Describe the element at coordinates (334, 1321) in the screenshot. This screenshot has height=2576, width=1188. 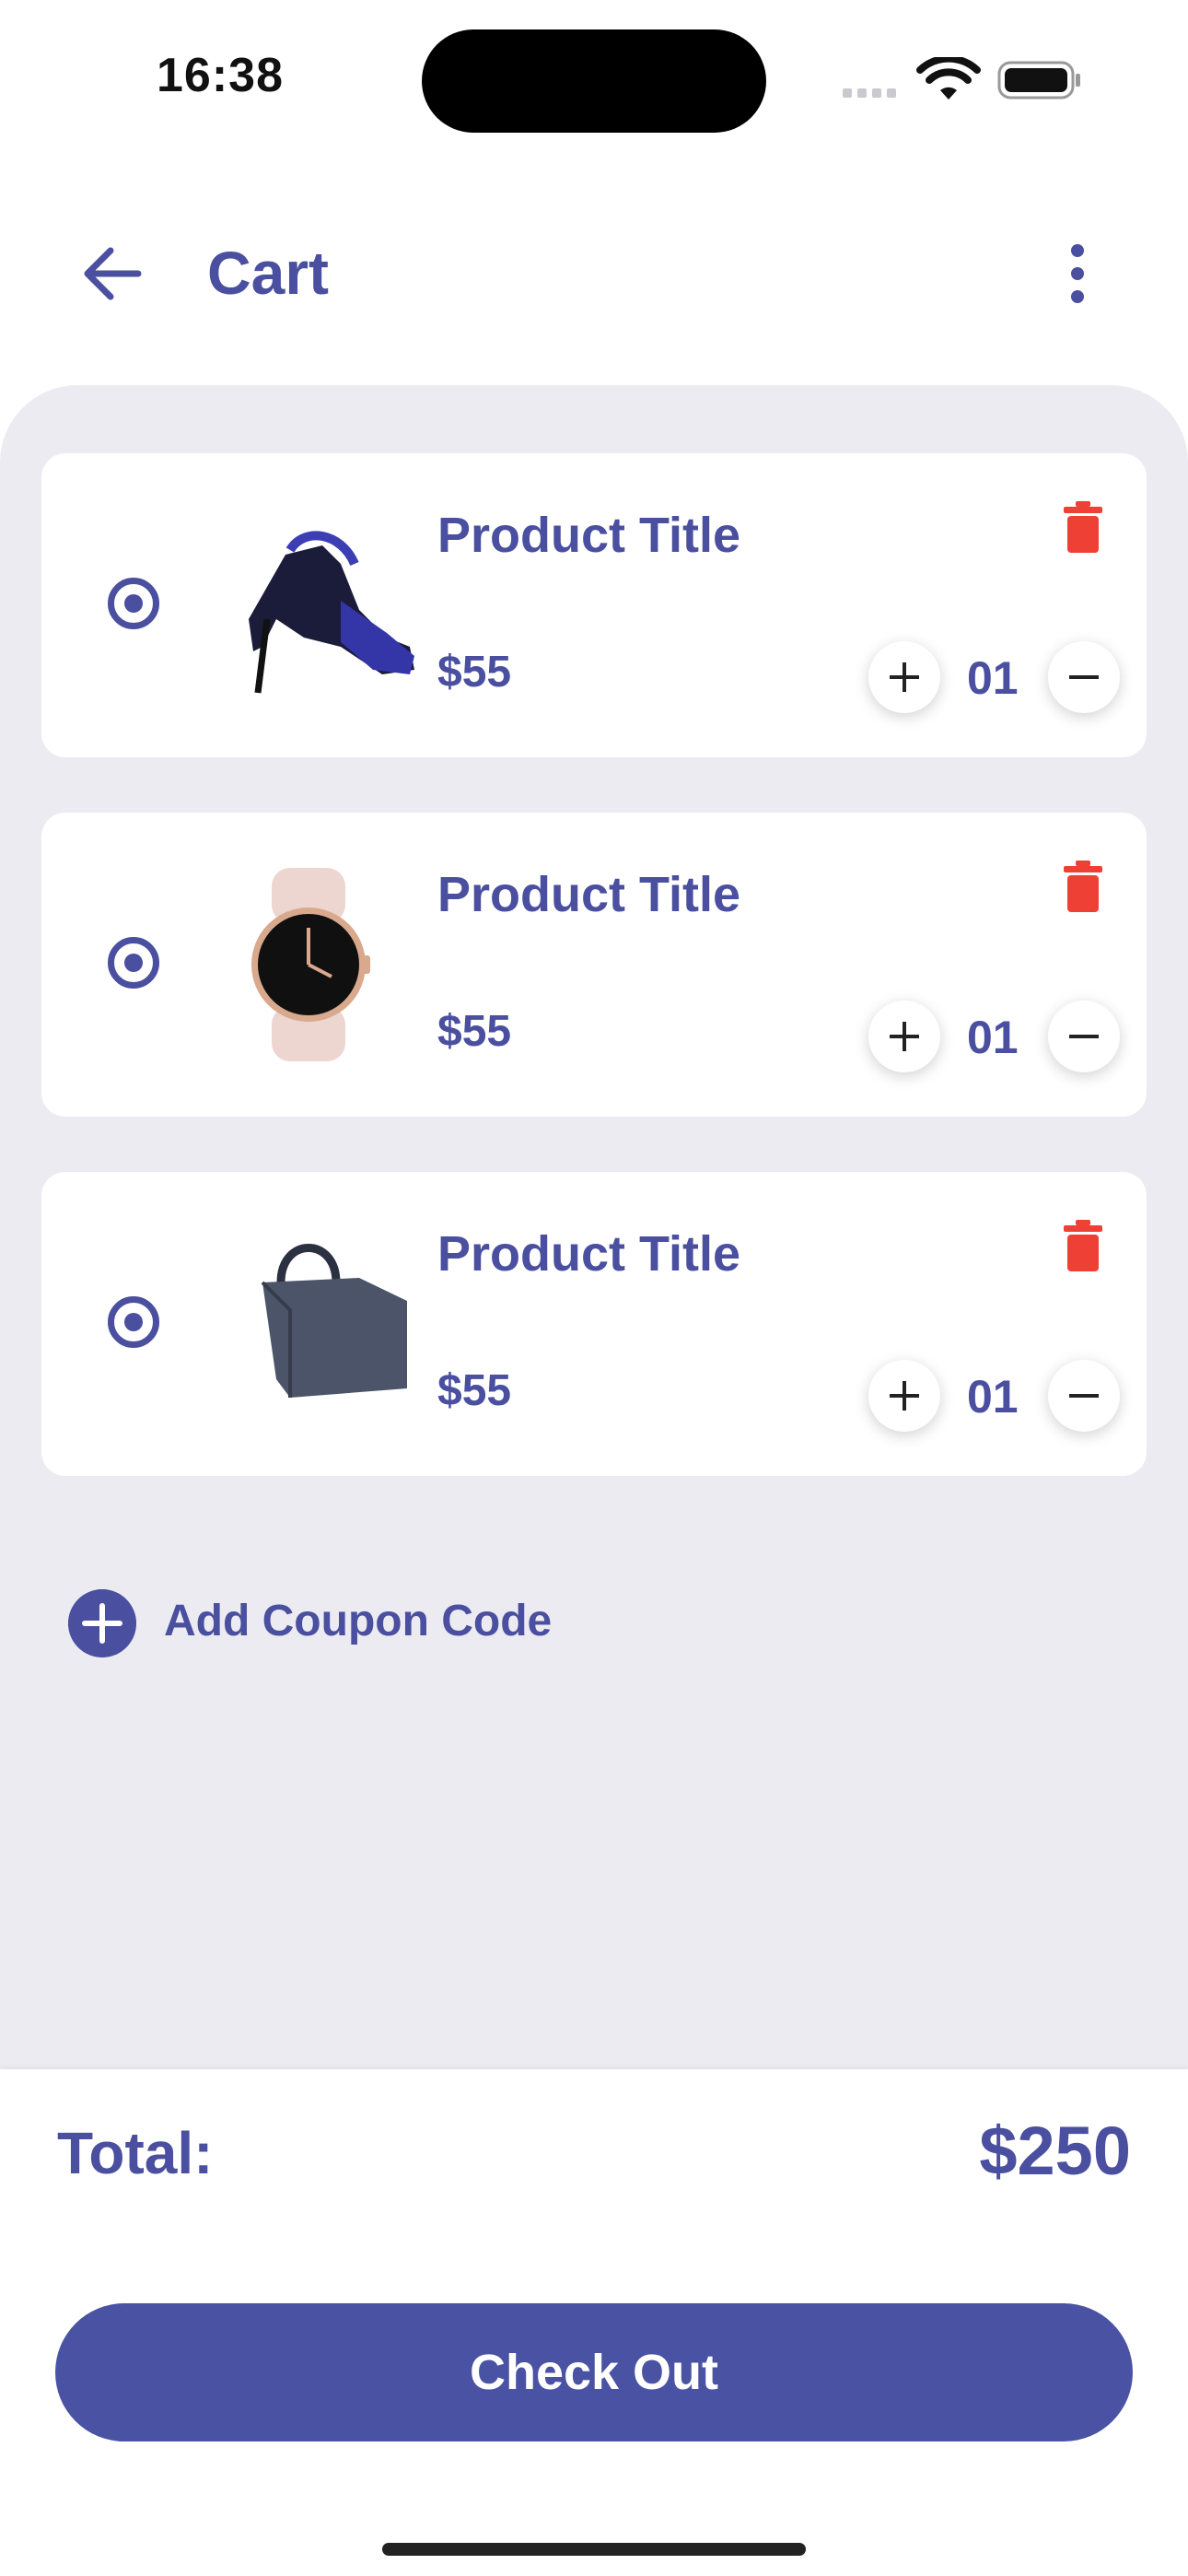
I see `product-image-laptop-bag` at that location.